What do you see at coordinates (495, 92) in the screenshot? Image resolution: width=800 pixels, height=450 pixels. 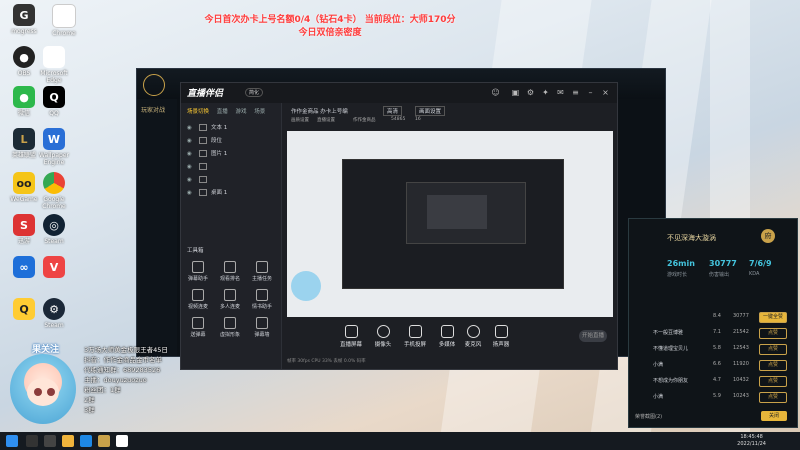 I see `avatar-icon: ☺` at bounding box center [495, 92].